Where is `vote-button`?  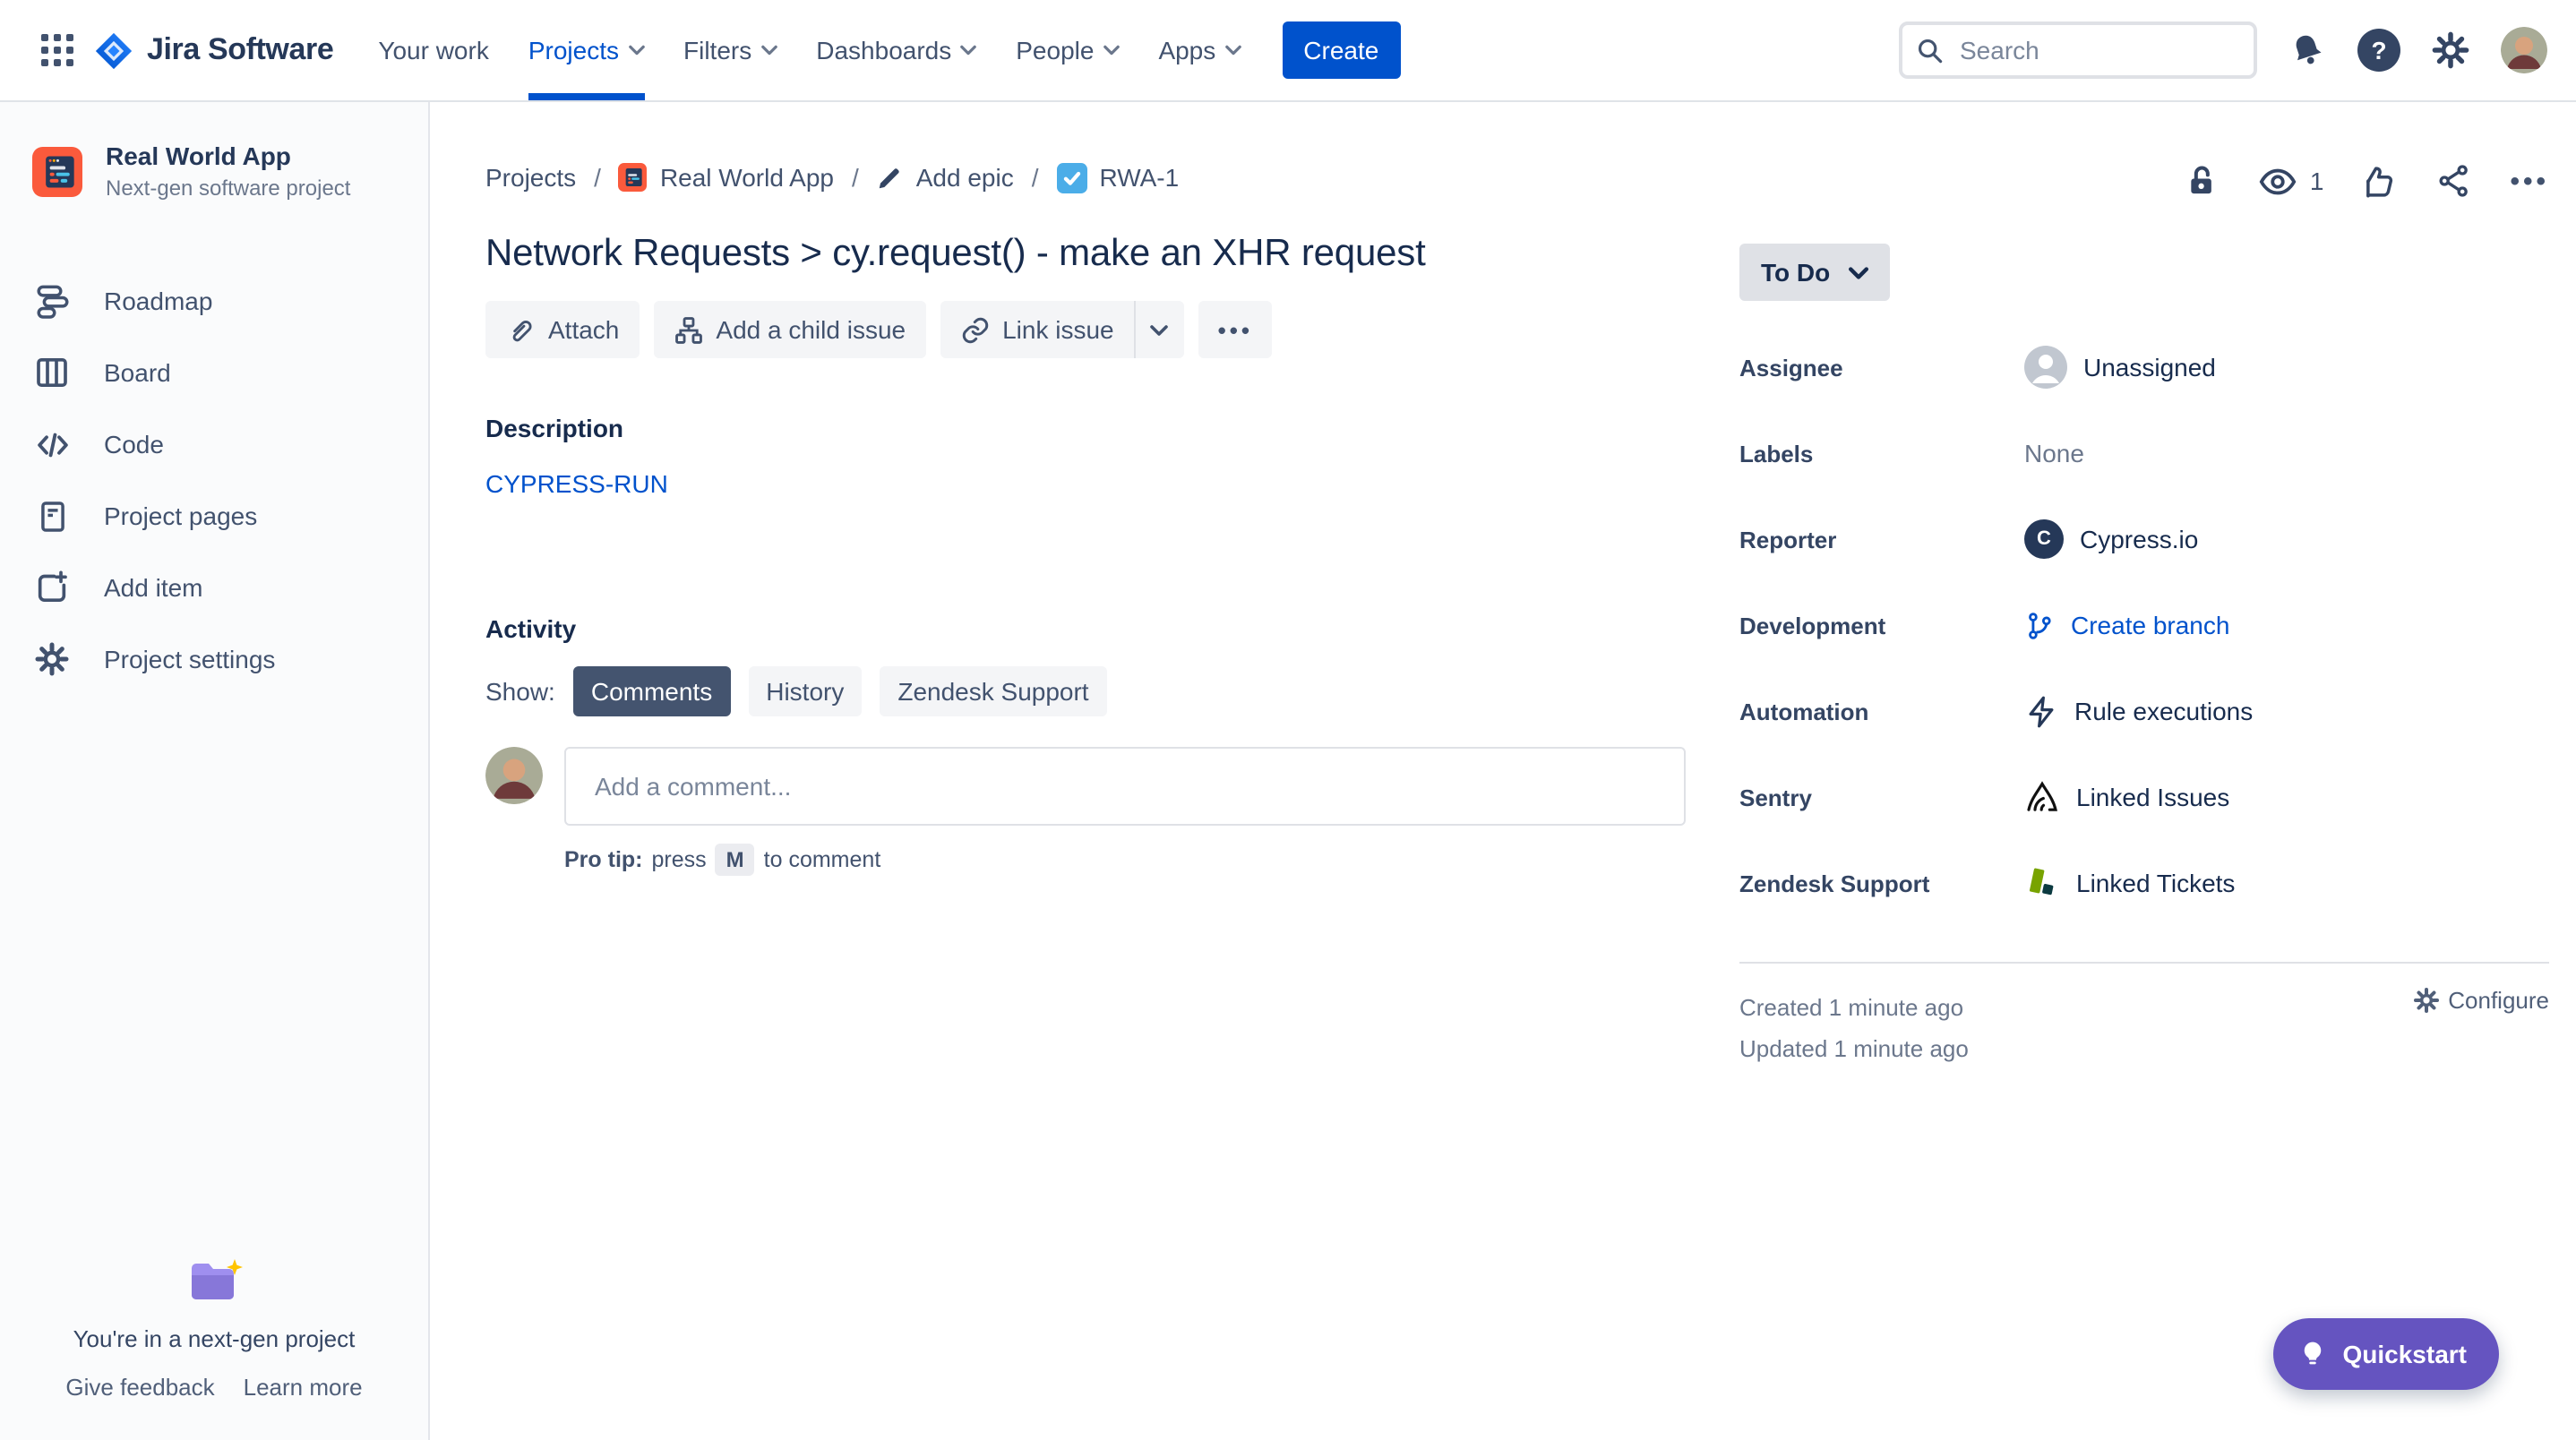
vote-button is located at coordinates (2380, 181).